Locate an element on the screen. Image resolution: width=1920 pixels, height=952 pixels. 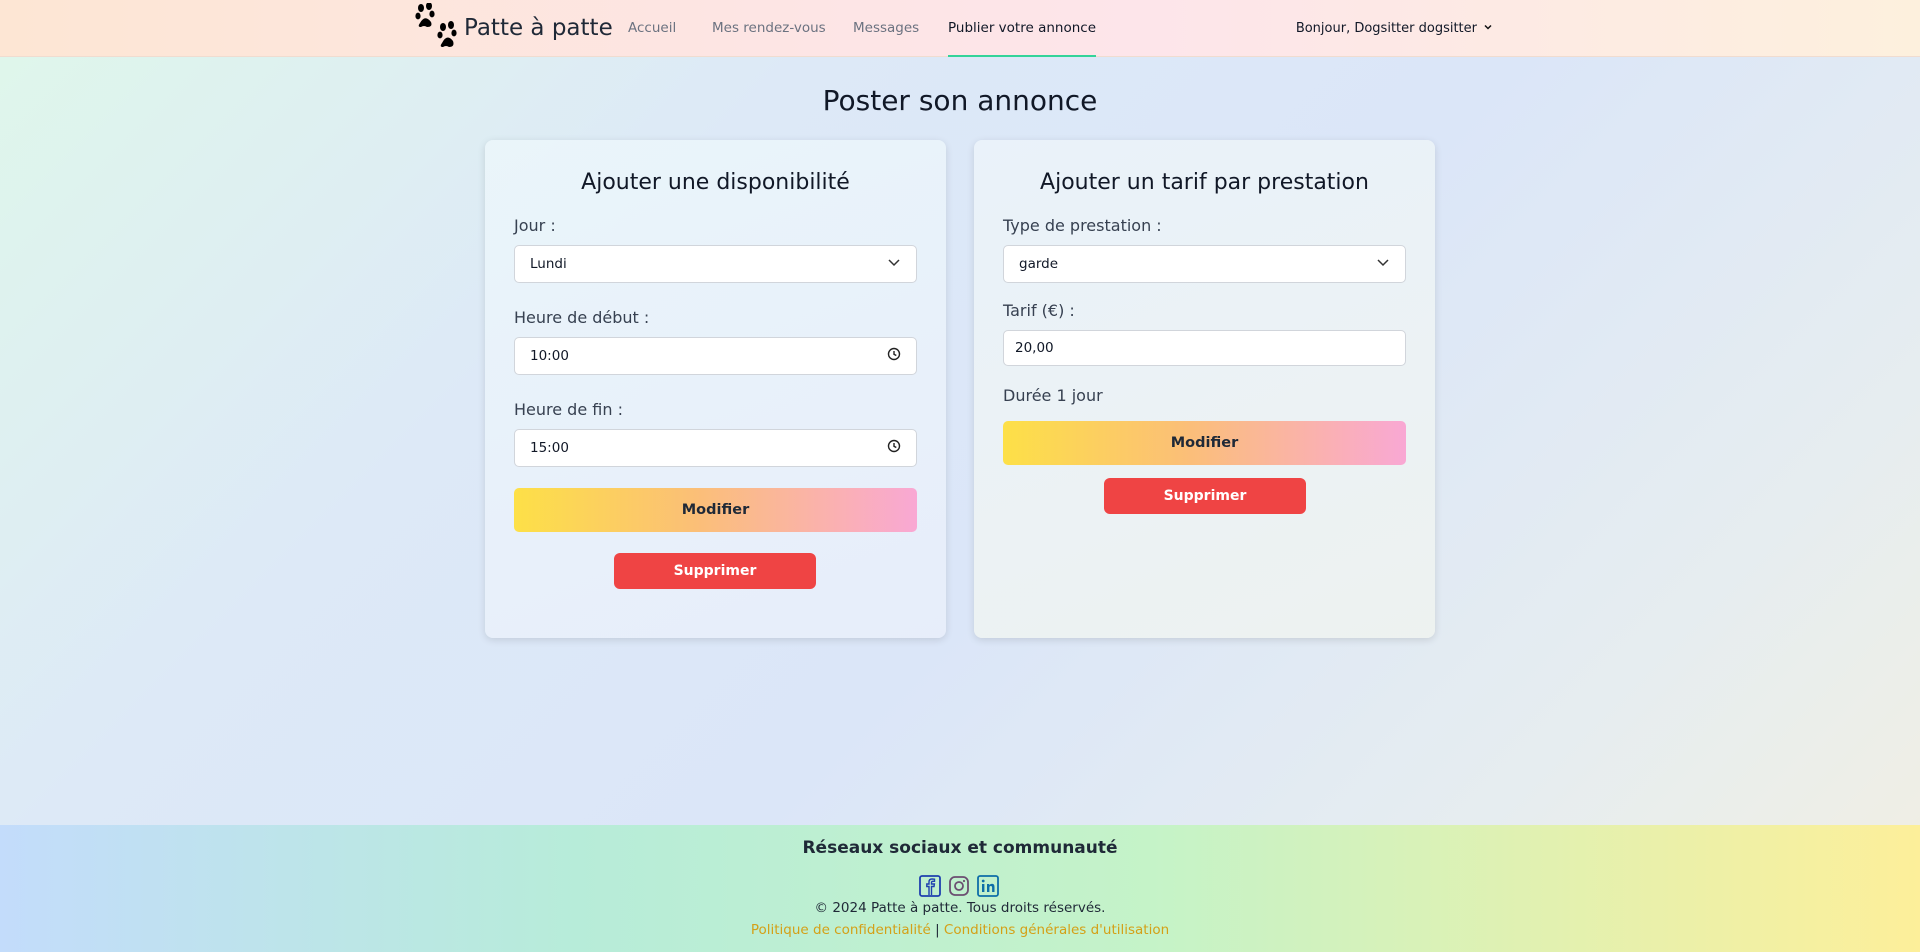
day-select: Lundi is located at coordinates (715, 264).